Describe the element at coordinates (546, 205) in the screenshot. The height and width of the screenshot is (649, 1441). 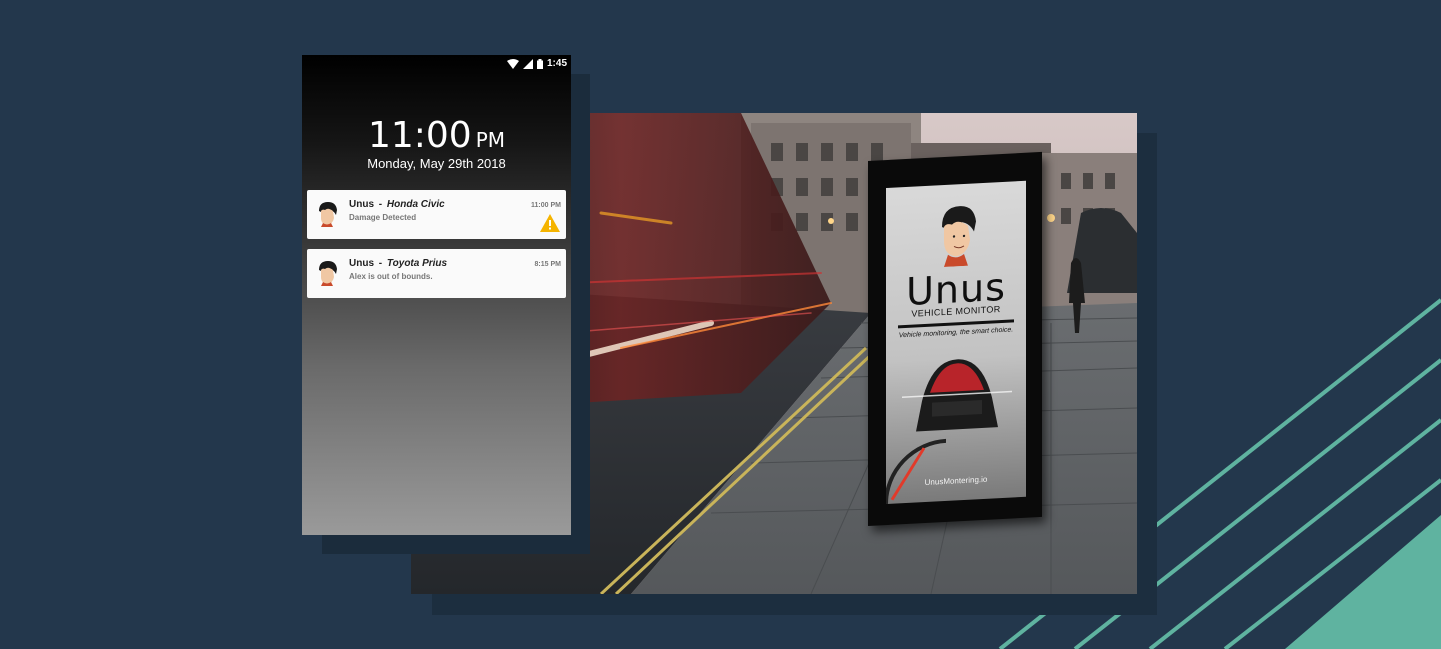
I see `notification-time: 11:00 PM` at that location.